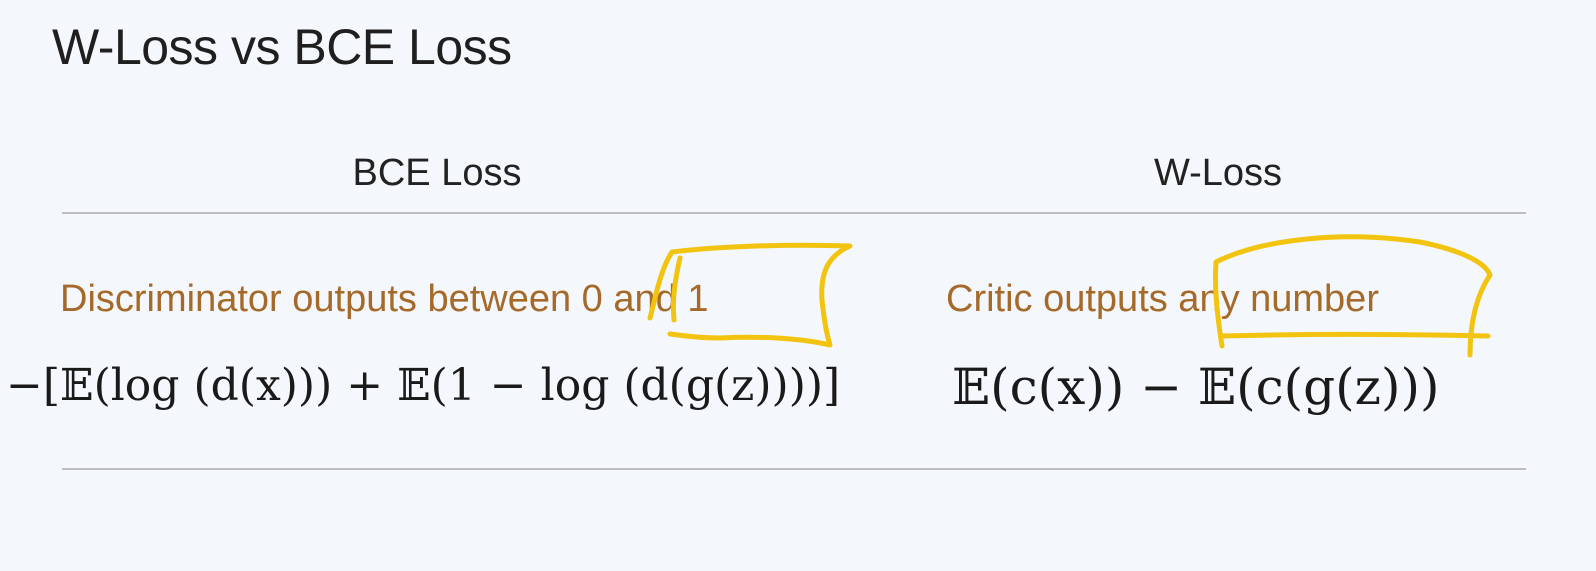  What do you see at coordinates (1218, 173) in the screenshot?
I see `w-loss-header: W-Loss` at bounding box center [1218, 173].